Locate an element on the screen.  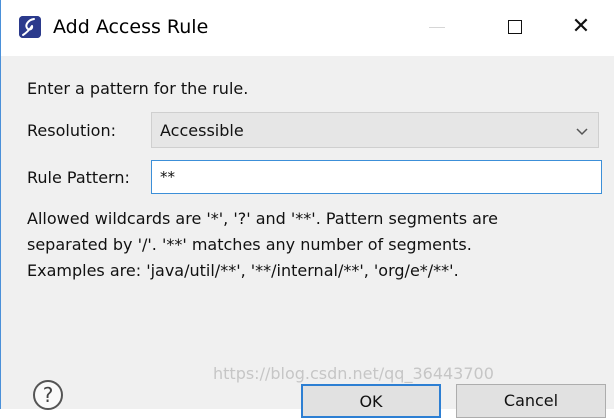
close-icon: ✕ is located at coordinates (581, 26).